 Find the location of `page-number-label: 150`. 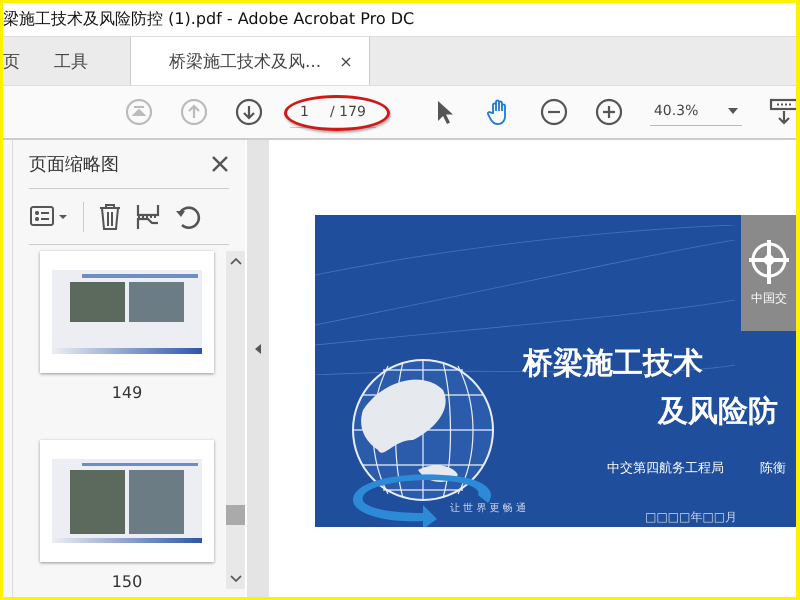

page-number-label: 150 is located at coordinates (127, 581).